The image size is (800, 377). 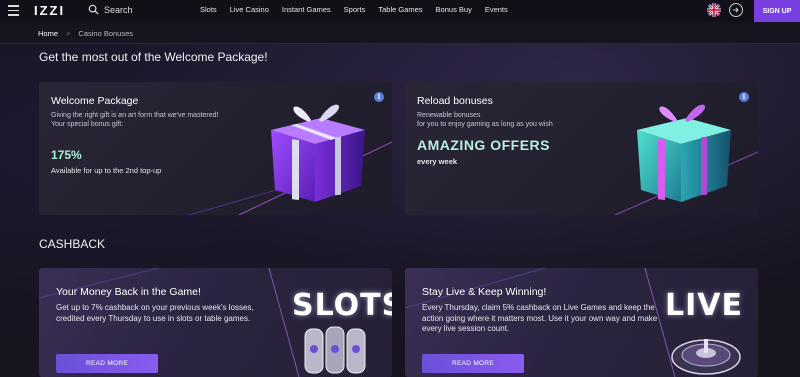 I want to click on nav-live-casino: Live Casino, so click(x=249, y=9).